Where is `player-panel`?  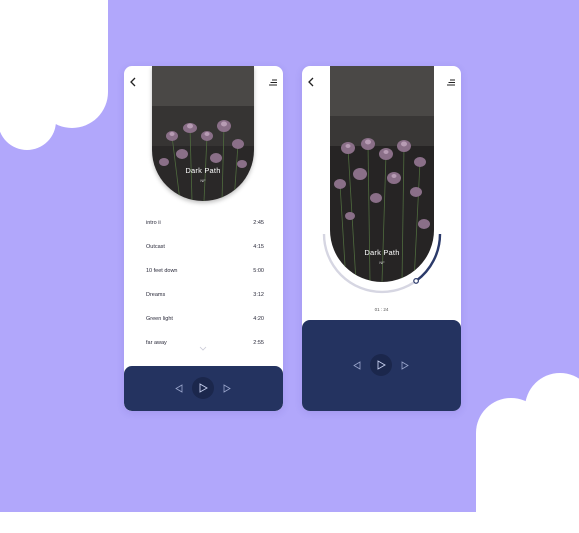 player-panel is located at coordinates (381, 365).